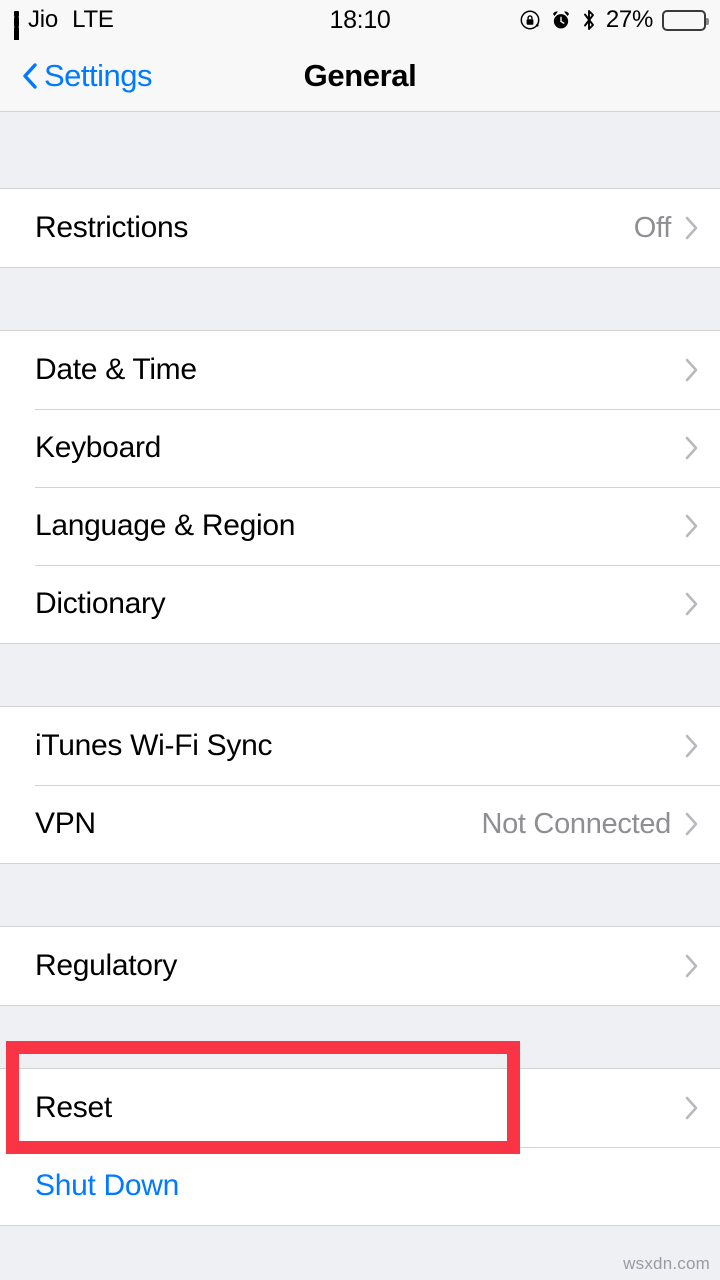 The height and width of the screenshot is (1280, 720). I want to click on reset-section: Reset Shut Down, so click(360, 1147).